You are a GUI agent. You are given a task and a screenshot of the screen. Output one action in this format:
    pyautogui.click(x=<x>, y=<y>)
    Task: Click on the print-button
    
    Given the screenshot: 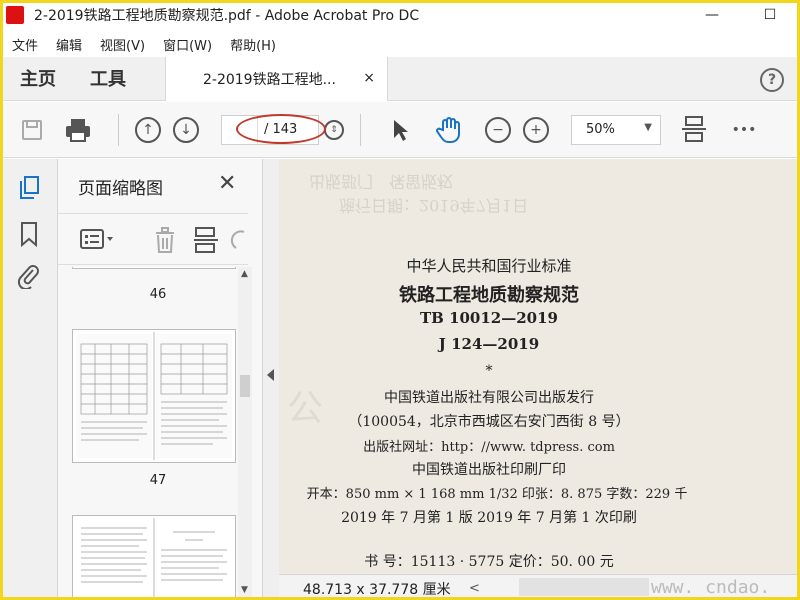 What is the action you would take?
    pyautogui.click(x=78, y=130)
    